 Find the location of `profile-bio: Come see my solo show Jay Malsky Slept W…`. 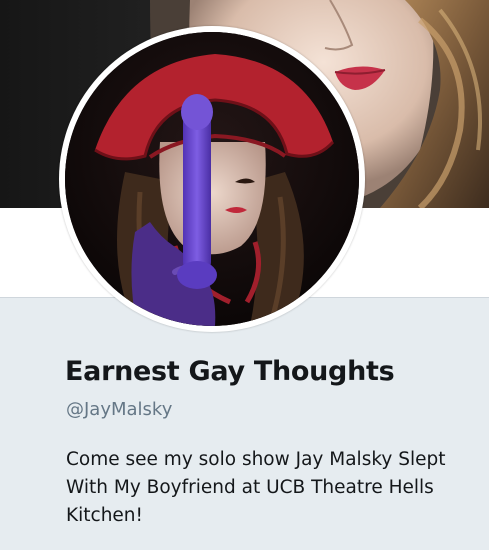

profile-bio: Come see my solo show Jay Malsky Slept W… is located at coordinates (256, 487).